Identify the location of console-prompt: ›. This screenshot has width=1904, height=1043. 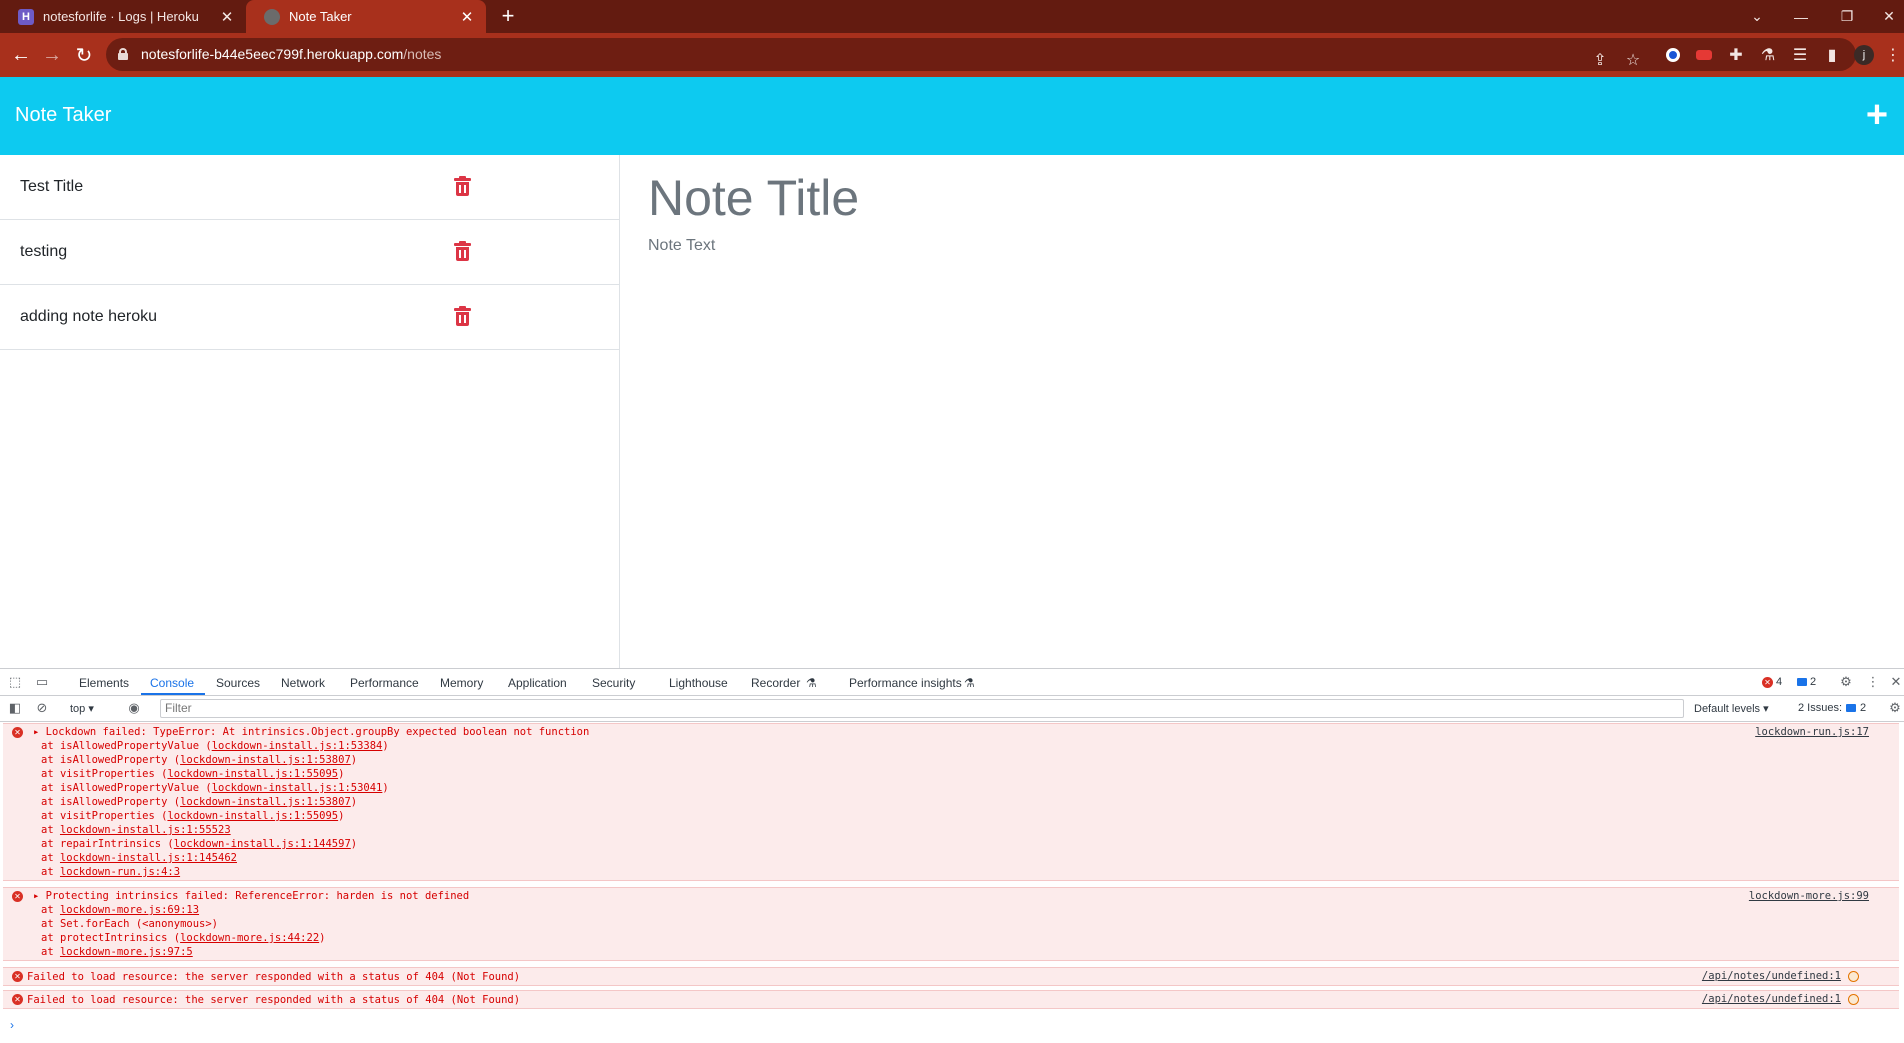
(12, 1025).